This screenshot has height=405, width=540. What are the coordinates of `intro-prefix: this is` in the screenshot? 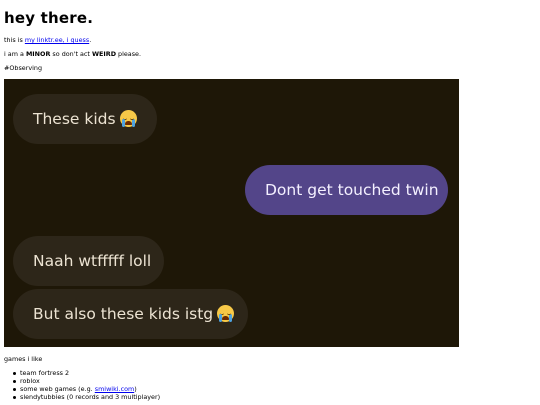 It's located at (14, 40).